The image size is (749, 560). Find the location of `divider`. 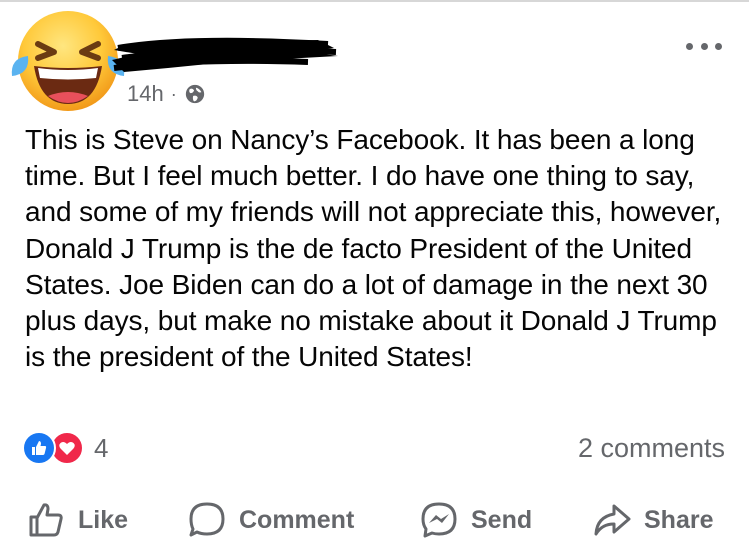

divider is located at coordinates (374, 1).